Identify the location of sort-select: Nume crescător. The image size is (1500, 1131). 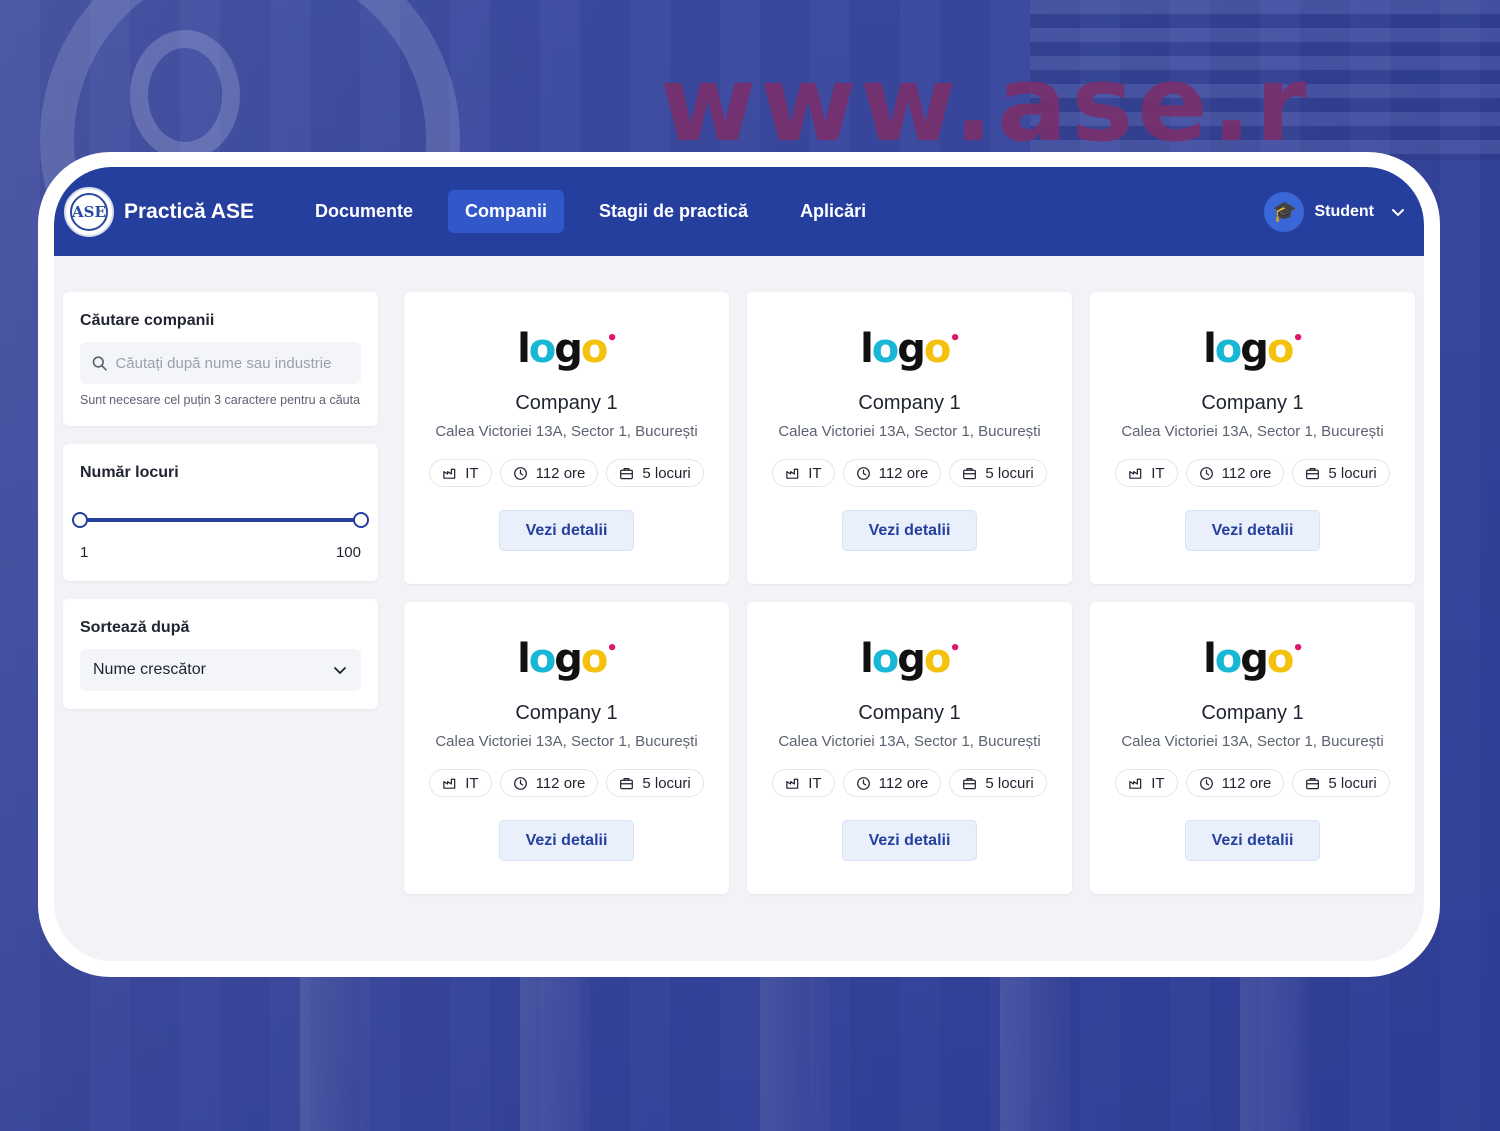
(220, 669).